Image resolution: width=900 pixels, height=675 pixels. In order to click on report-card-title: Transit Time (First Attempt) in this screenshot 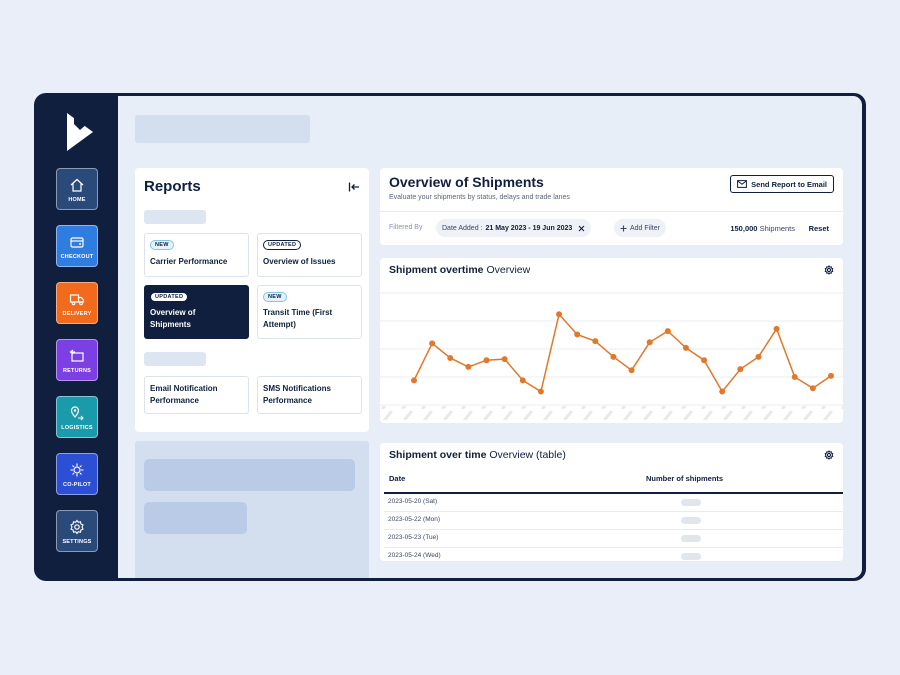, I will do `click(298, 318)`.